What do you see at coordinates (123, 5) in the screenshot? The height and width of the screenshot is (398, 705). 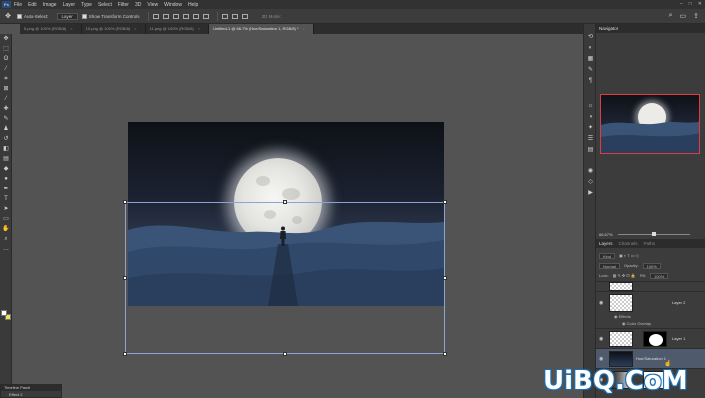 I see `menu-filter: Filter` at bounding box center [123, 5].